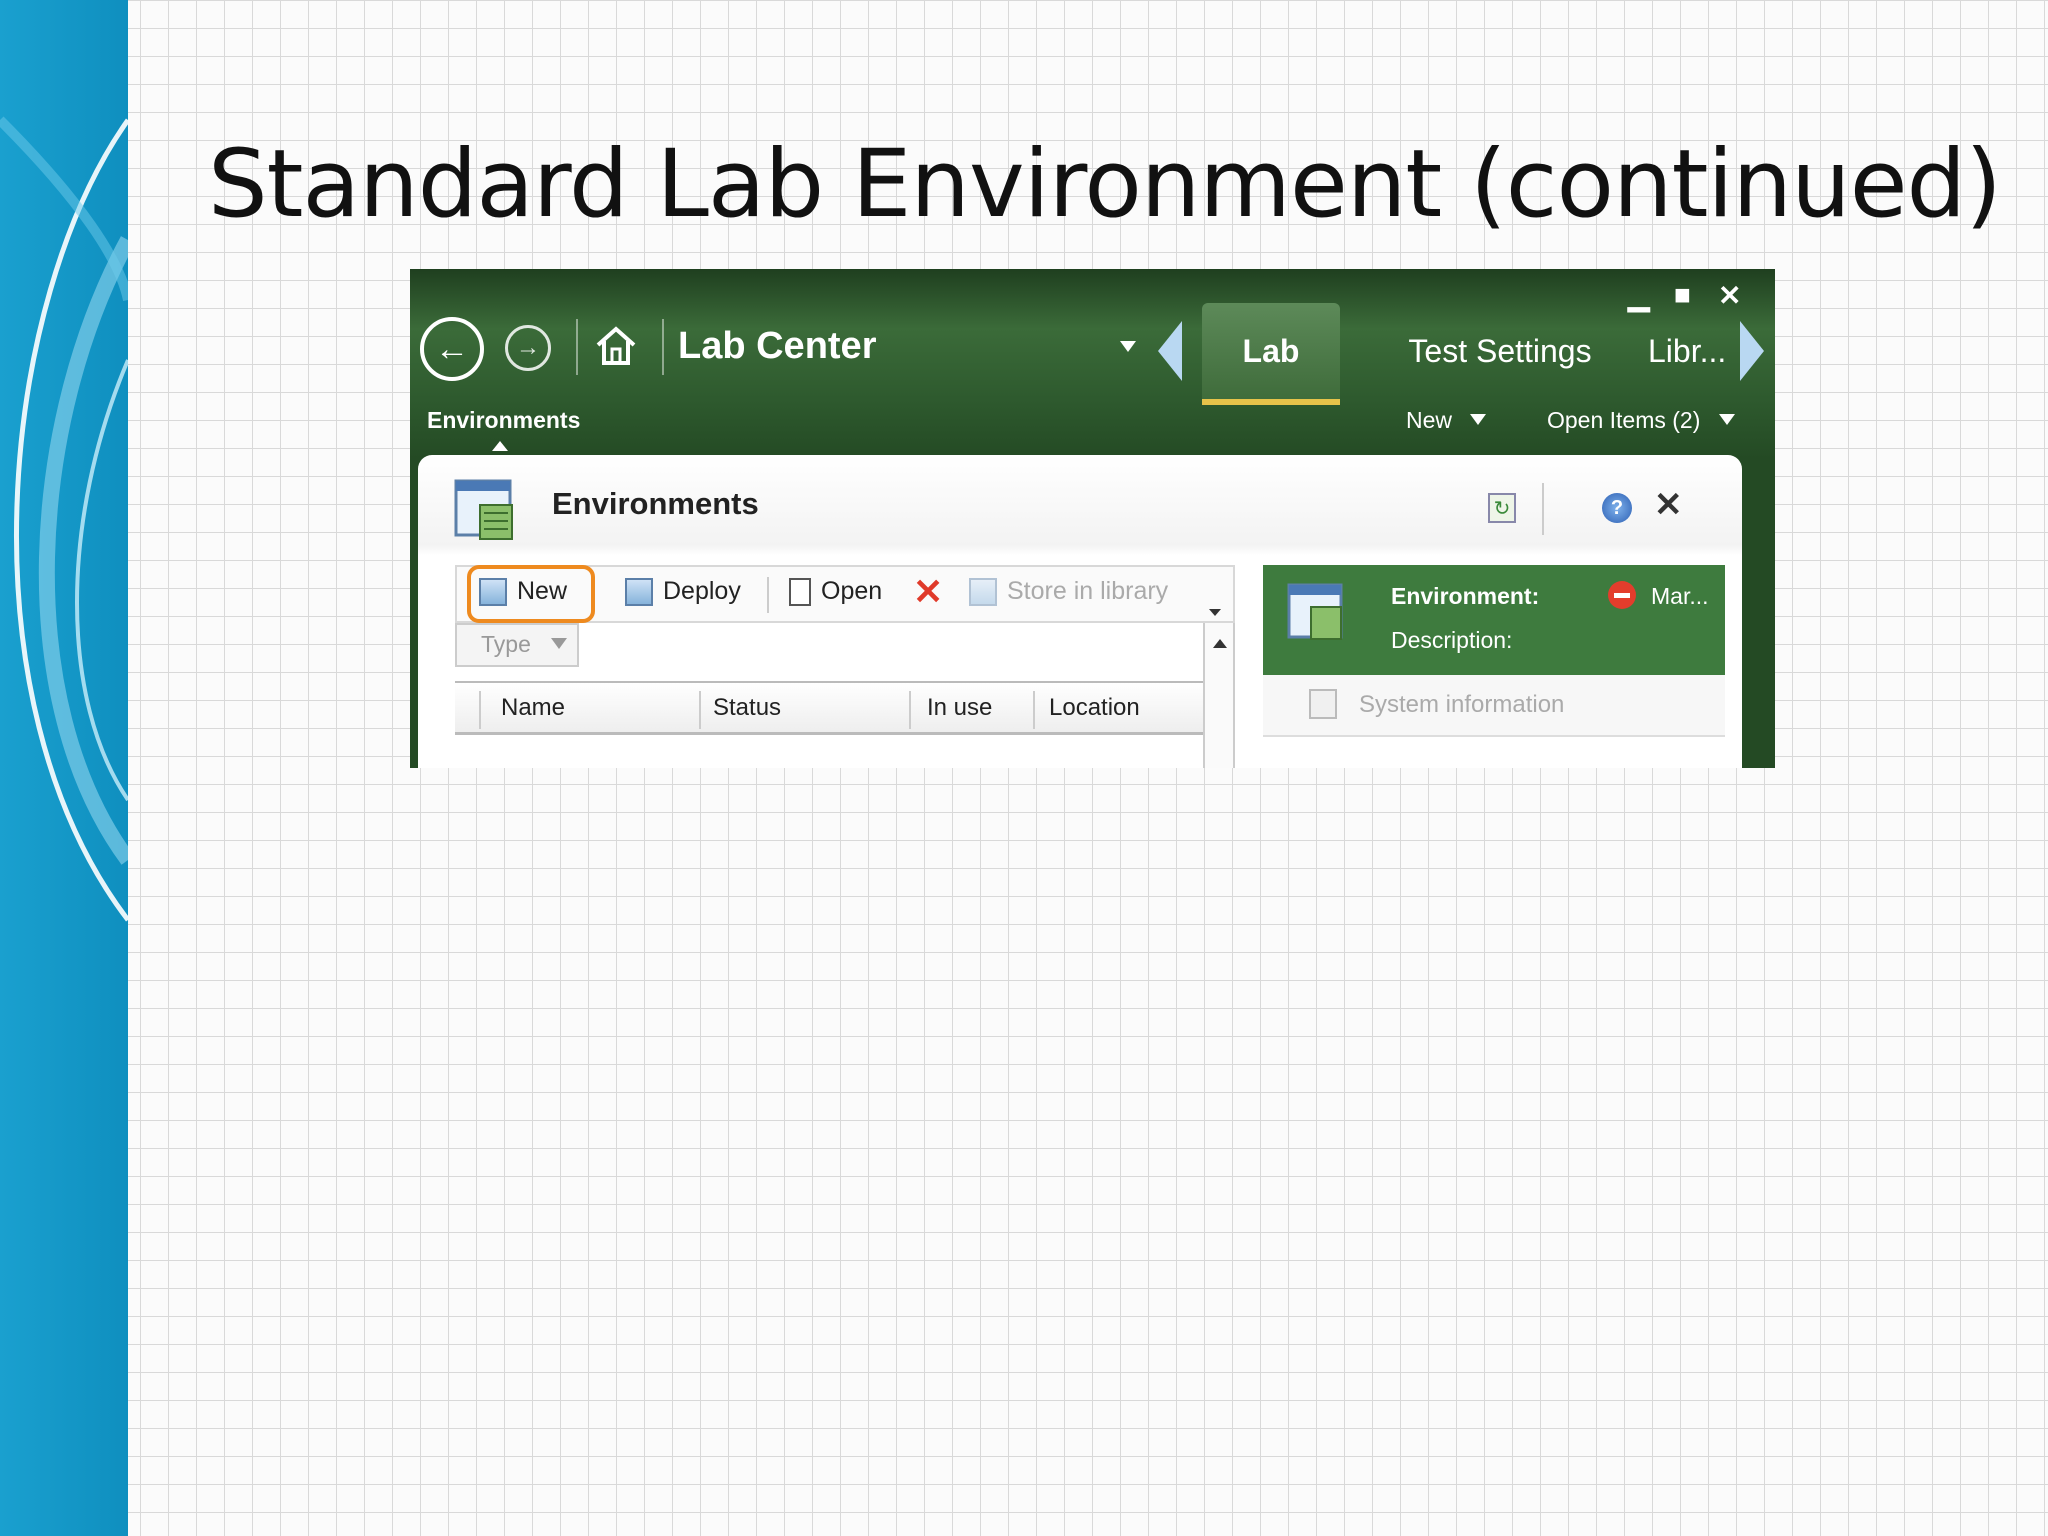 The width and height of the screenshot is (2048, 1536). What do you see at coordinates (1316, 614) in the screenshot?
I see `environment-detail-icon` at bounding box center [1316, 614].